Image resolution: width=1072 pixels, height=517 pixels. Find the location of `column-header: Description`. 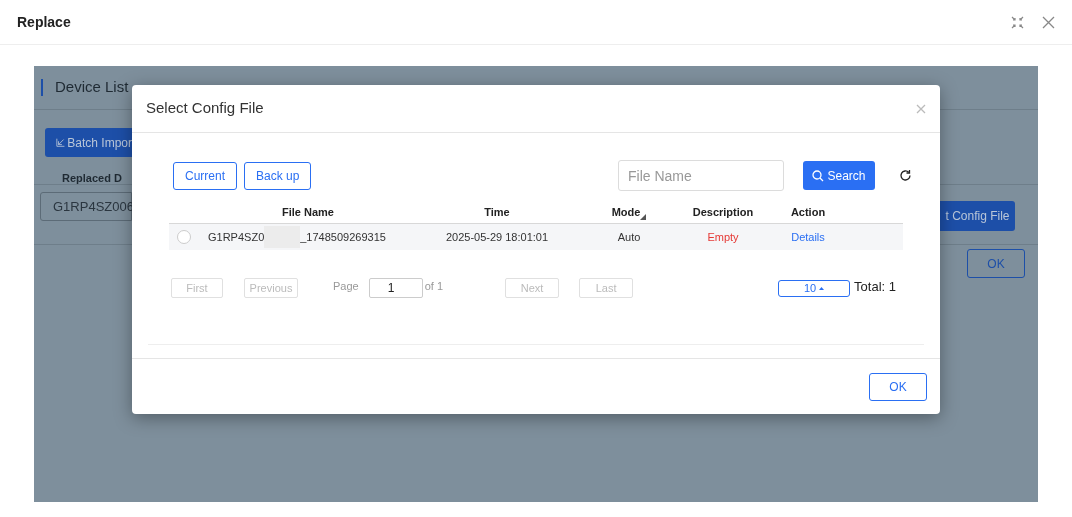

column-header: Description is located at coordinates (723, 213).